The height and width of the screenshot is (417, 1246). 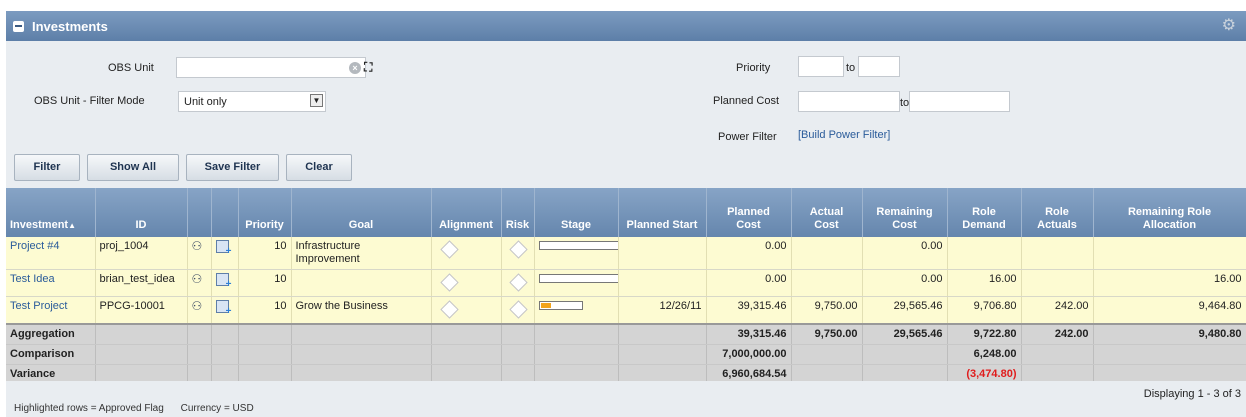 I want to click on summary-remaining-cost: 29,565.46, so click(x=905, y=334).